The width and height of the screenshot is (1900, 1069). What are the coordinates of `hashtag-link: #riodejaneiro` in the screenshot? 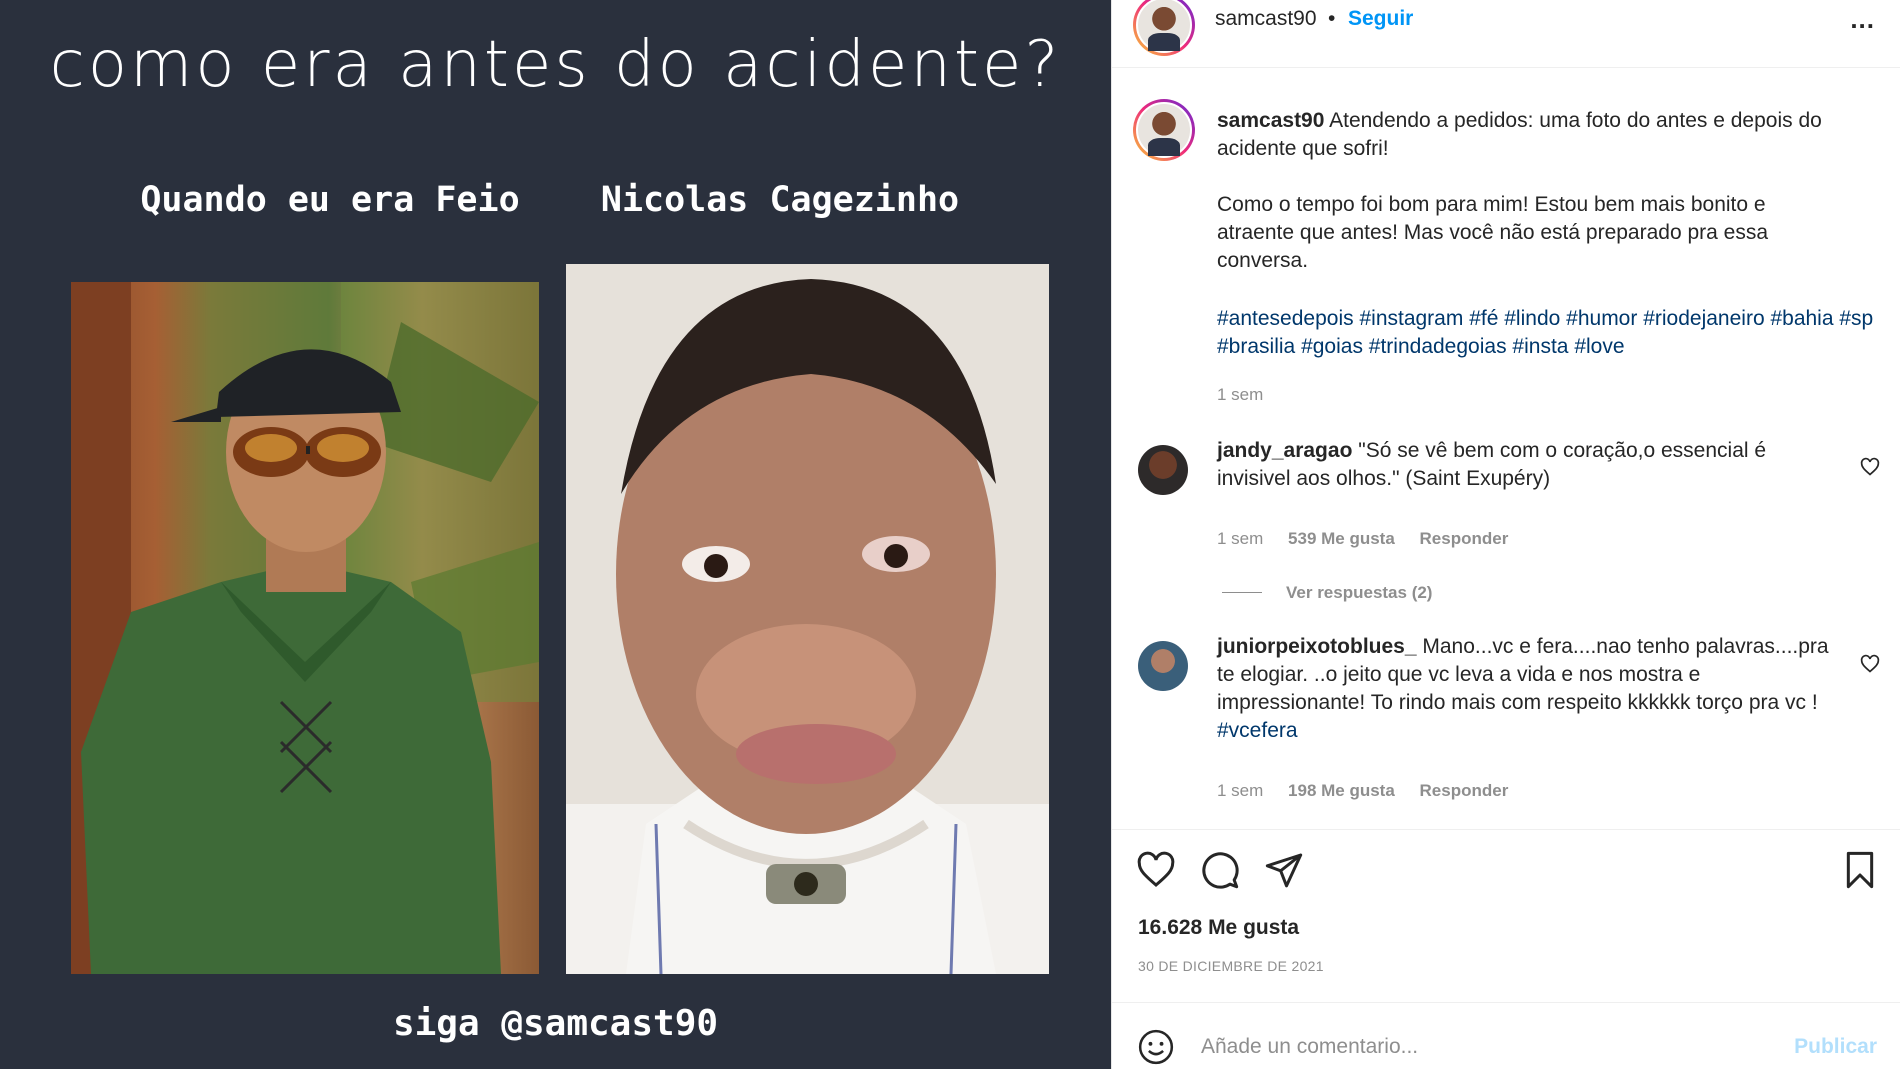 It's located at (1703, 318).